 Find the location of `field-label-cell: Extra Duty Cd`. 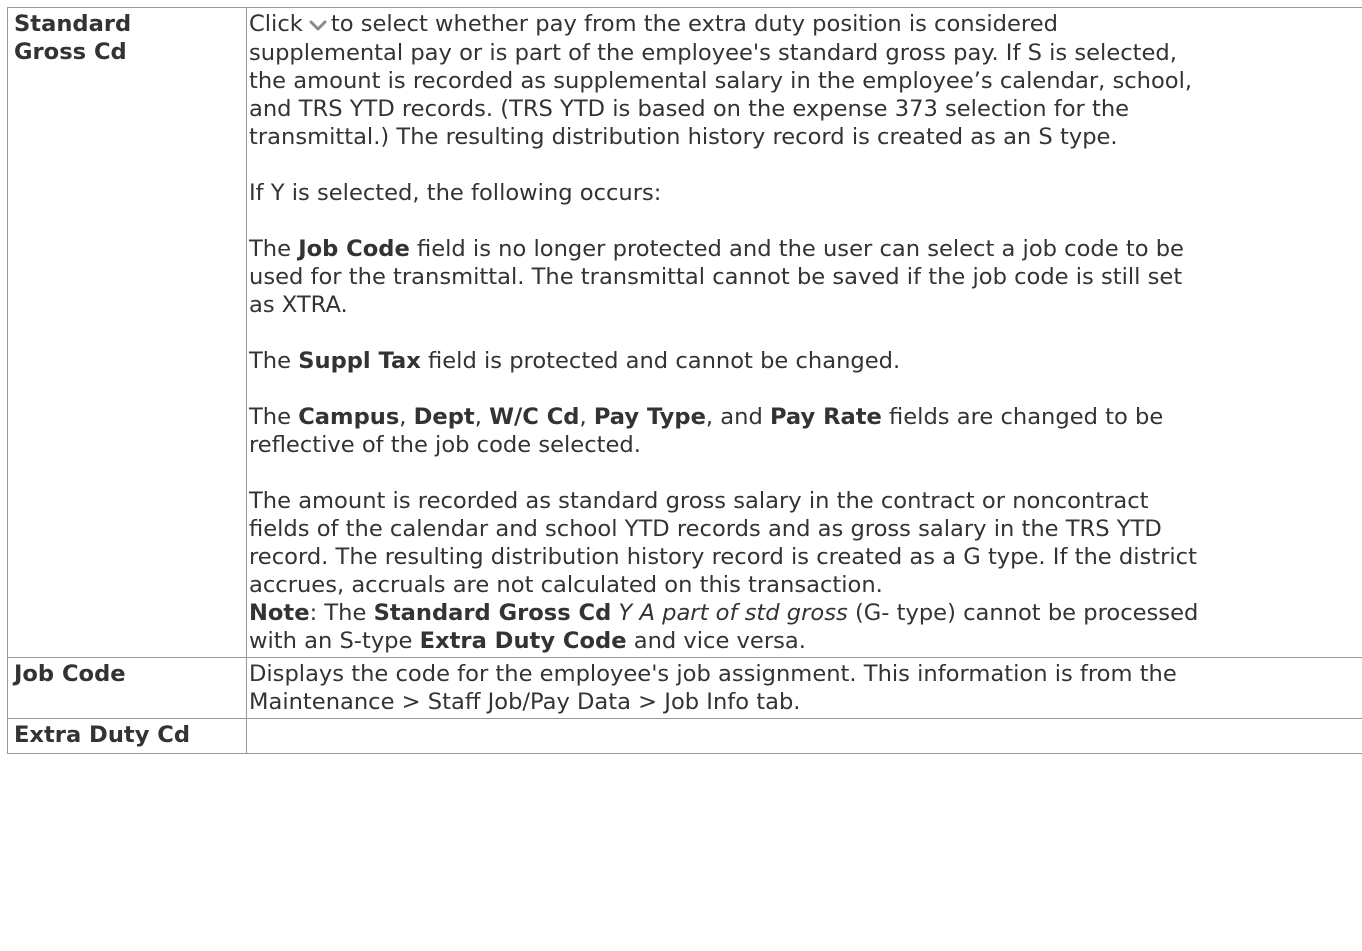

field-label-cell: Extra Duty Cd is located at coordinates (127, 736).